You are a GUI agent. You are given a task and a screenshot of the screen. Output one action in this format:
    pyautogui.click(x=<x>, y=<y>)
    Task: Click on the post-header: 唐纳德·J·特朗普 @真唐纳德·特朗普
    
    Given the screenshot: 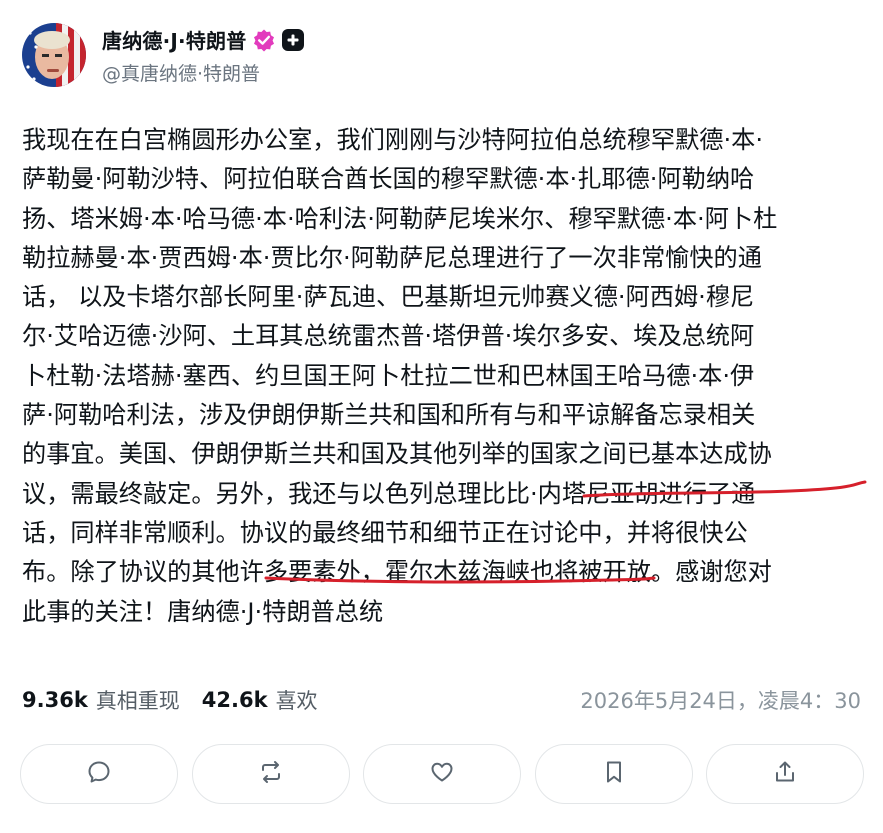 What is the action you would take?
    pyautogui.click(x=163, y=55)
    